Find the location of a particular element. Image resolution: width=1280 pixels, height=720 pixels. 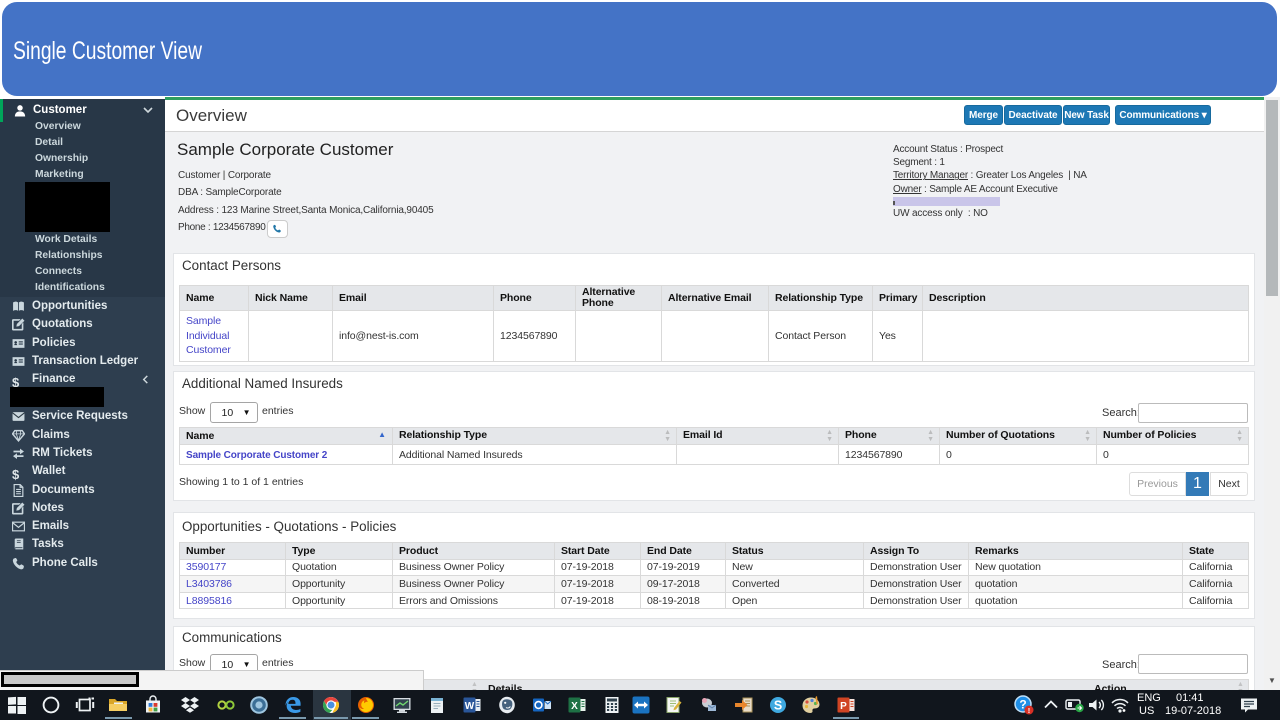

svg-text: S is located at coordinates (778, 706).